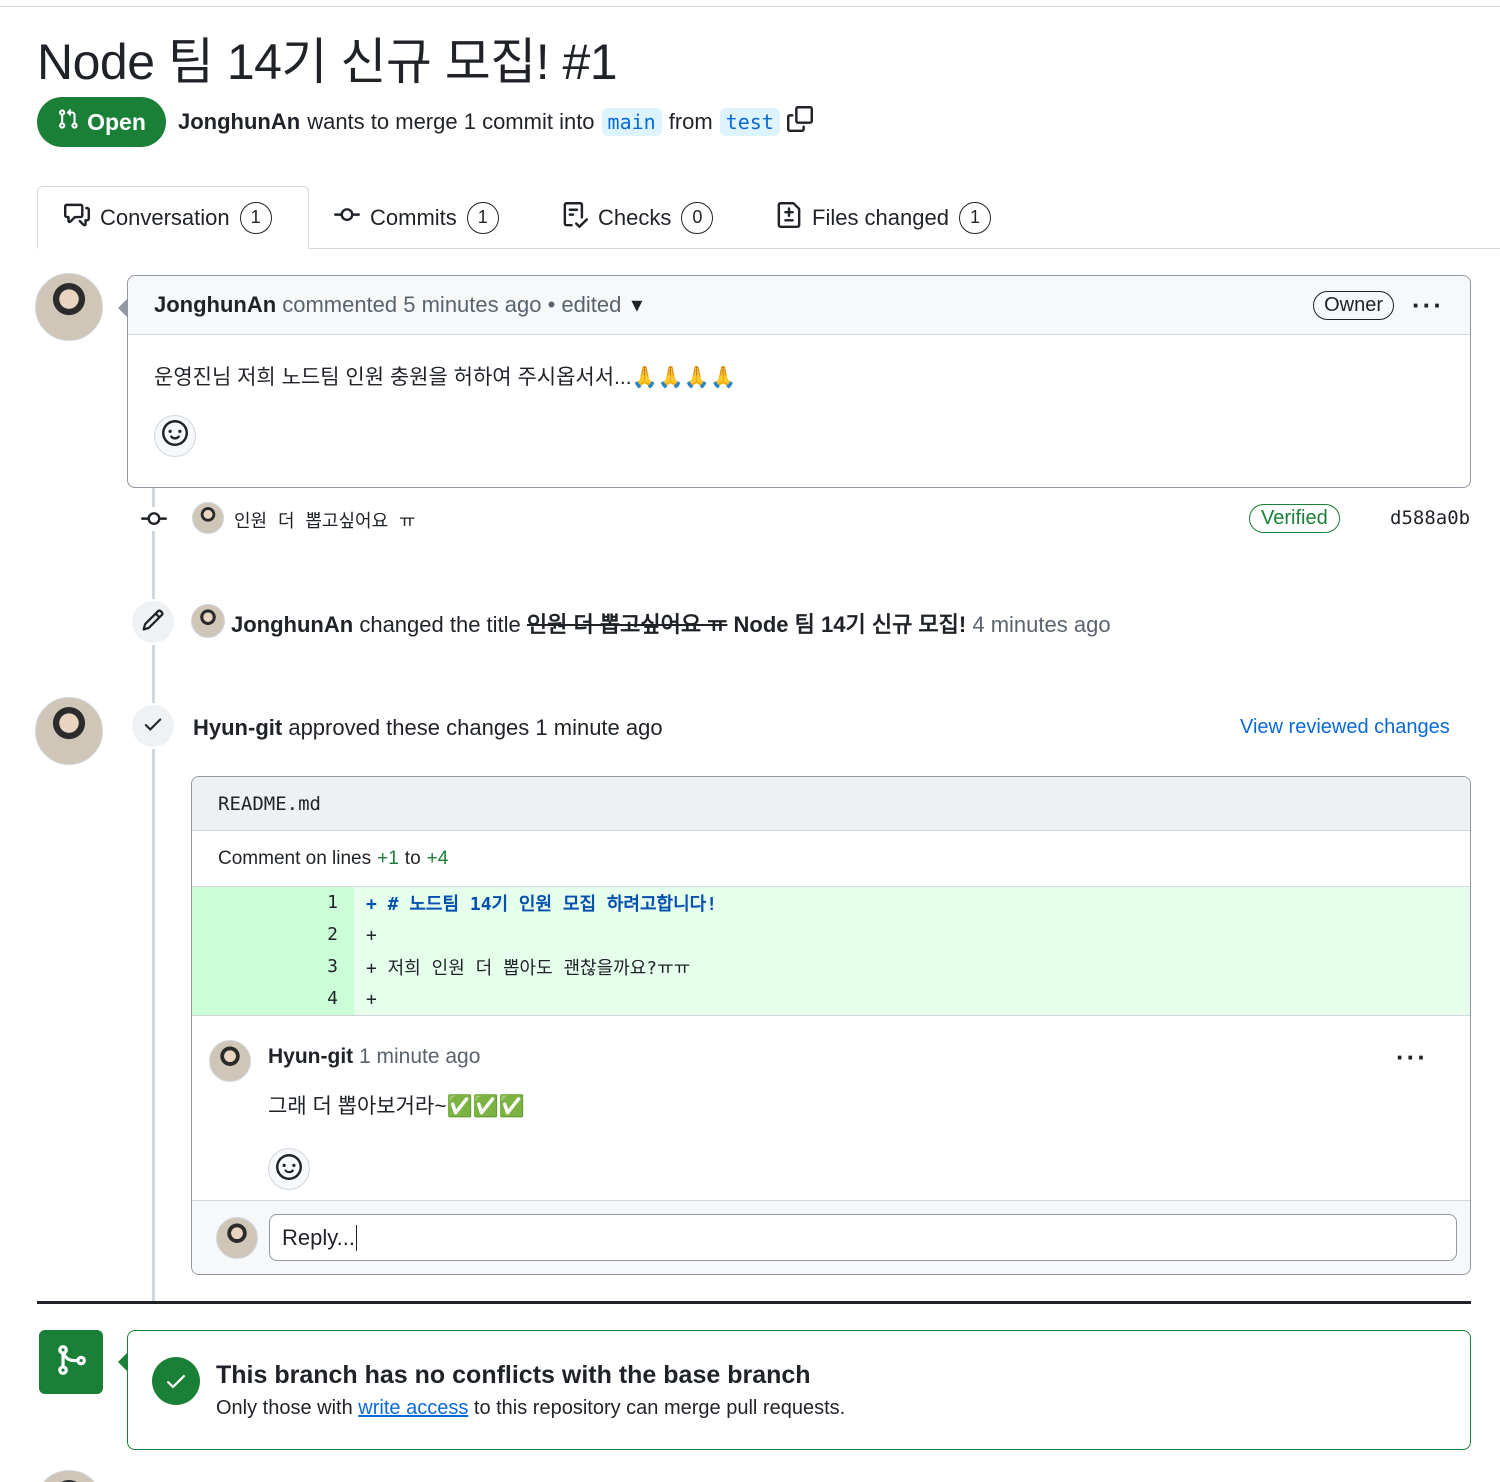 The image size is (1500, 1482). What do you see at coordinates (482, 217) in the screenshot?
I see `tab-commits-count: 1` at bounding box center [482, 217].